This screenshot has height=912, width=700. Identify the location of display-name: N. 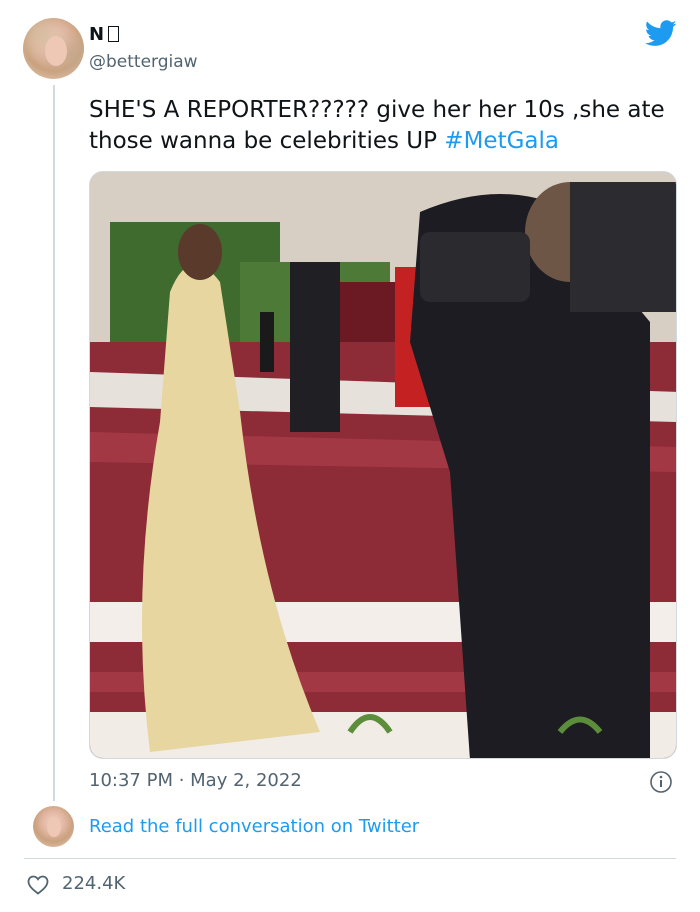
(104, 35).